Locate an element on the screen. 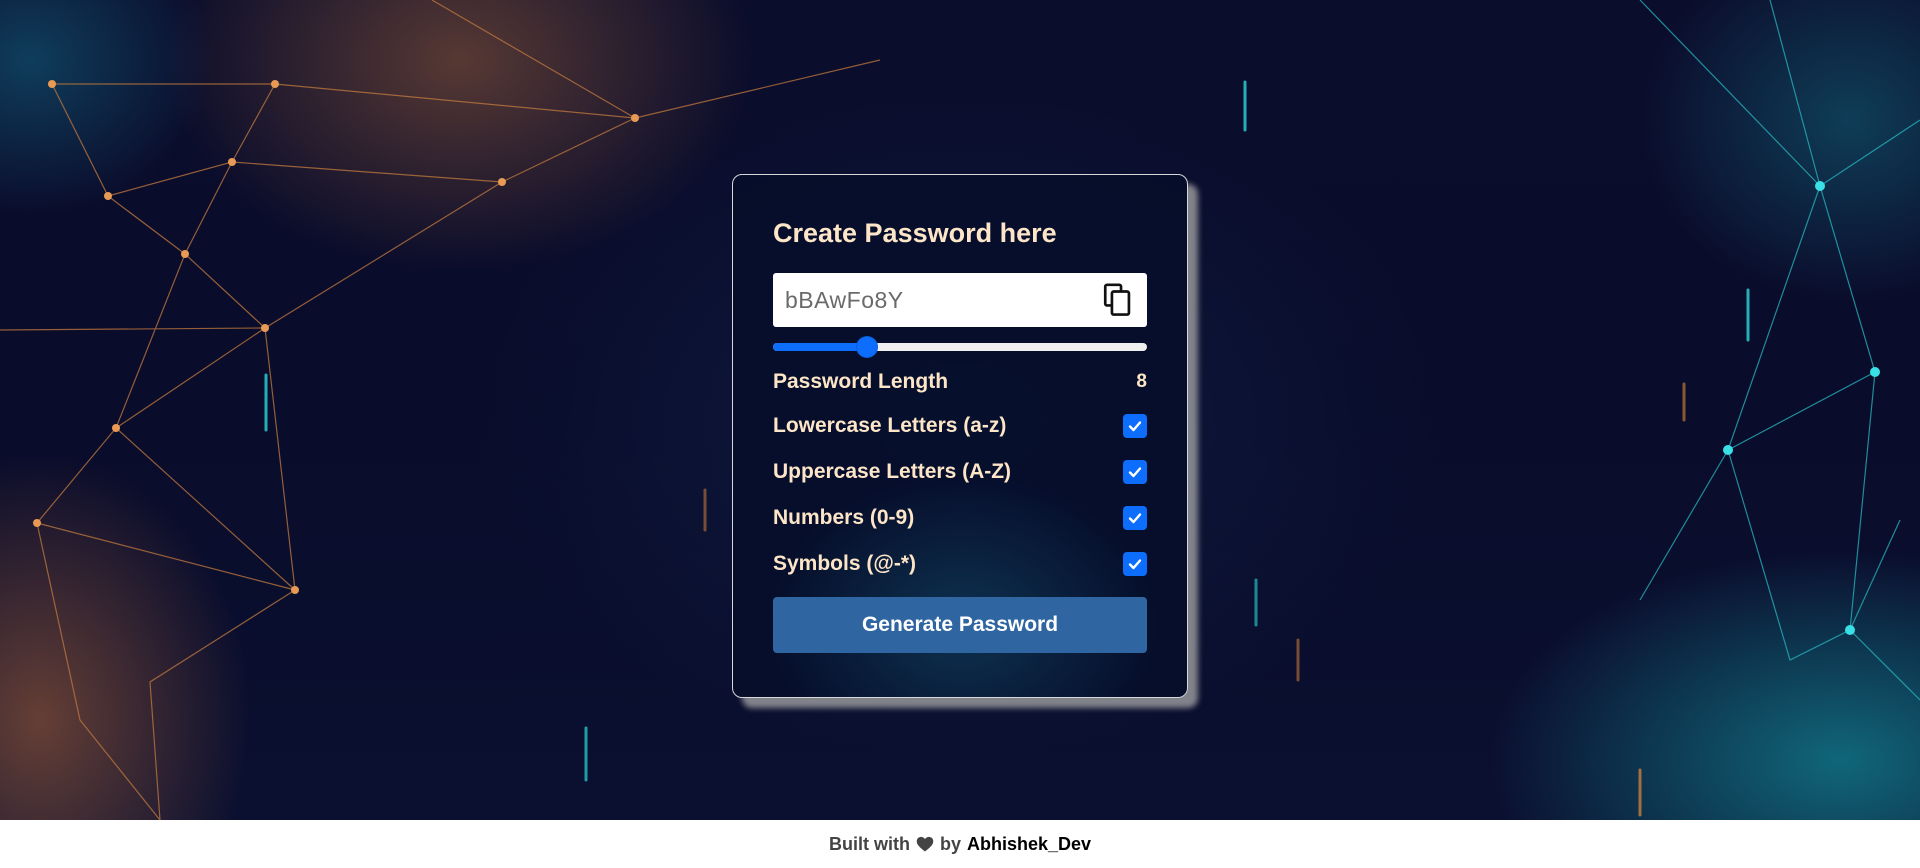 This screenshot has height=868, width=1920. slider-thumb is located at coordinates (867, 347).